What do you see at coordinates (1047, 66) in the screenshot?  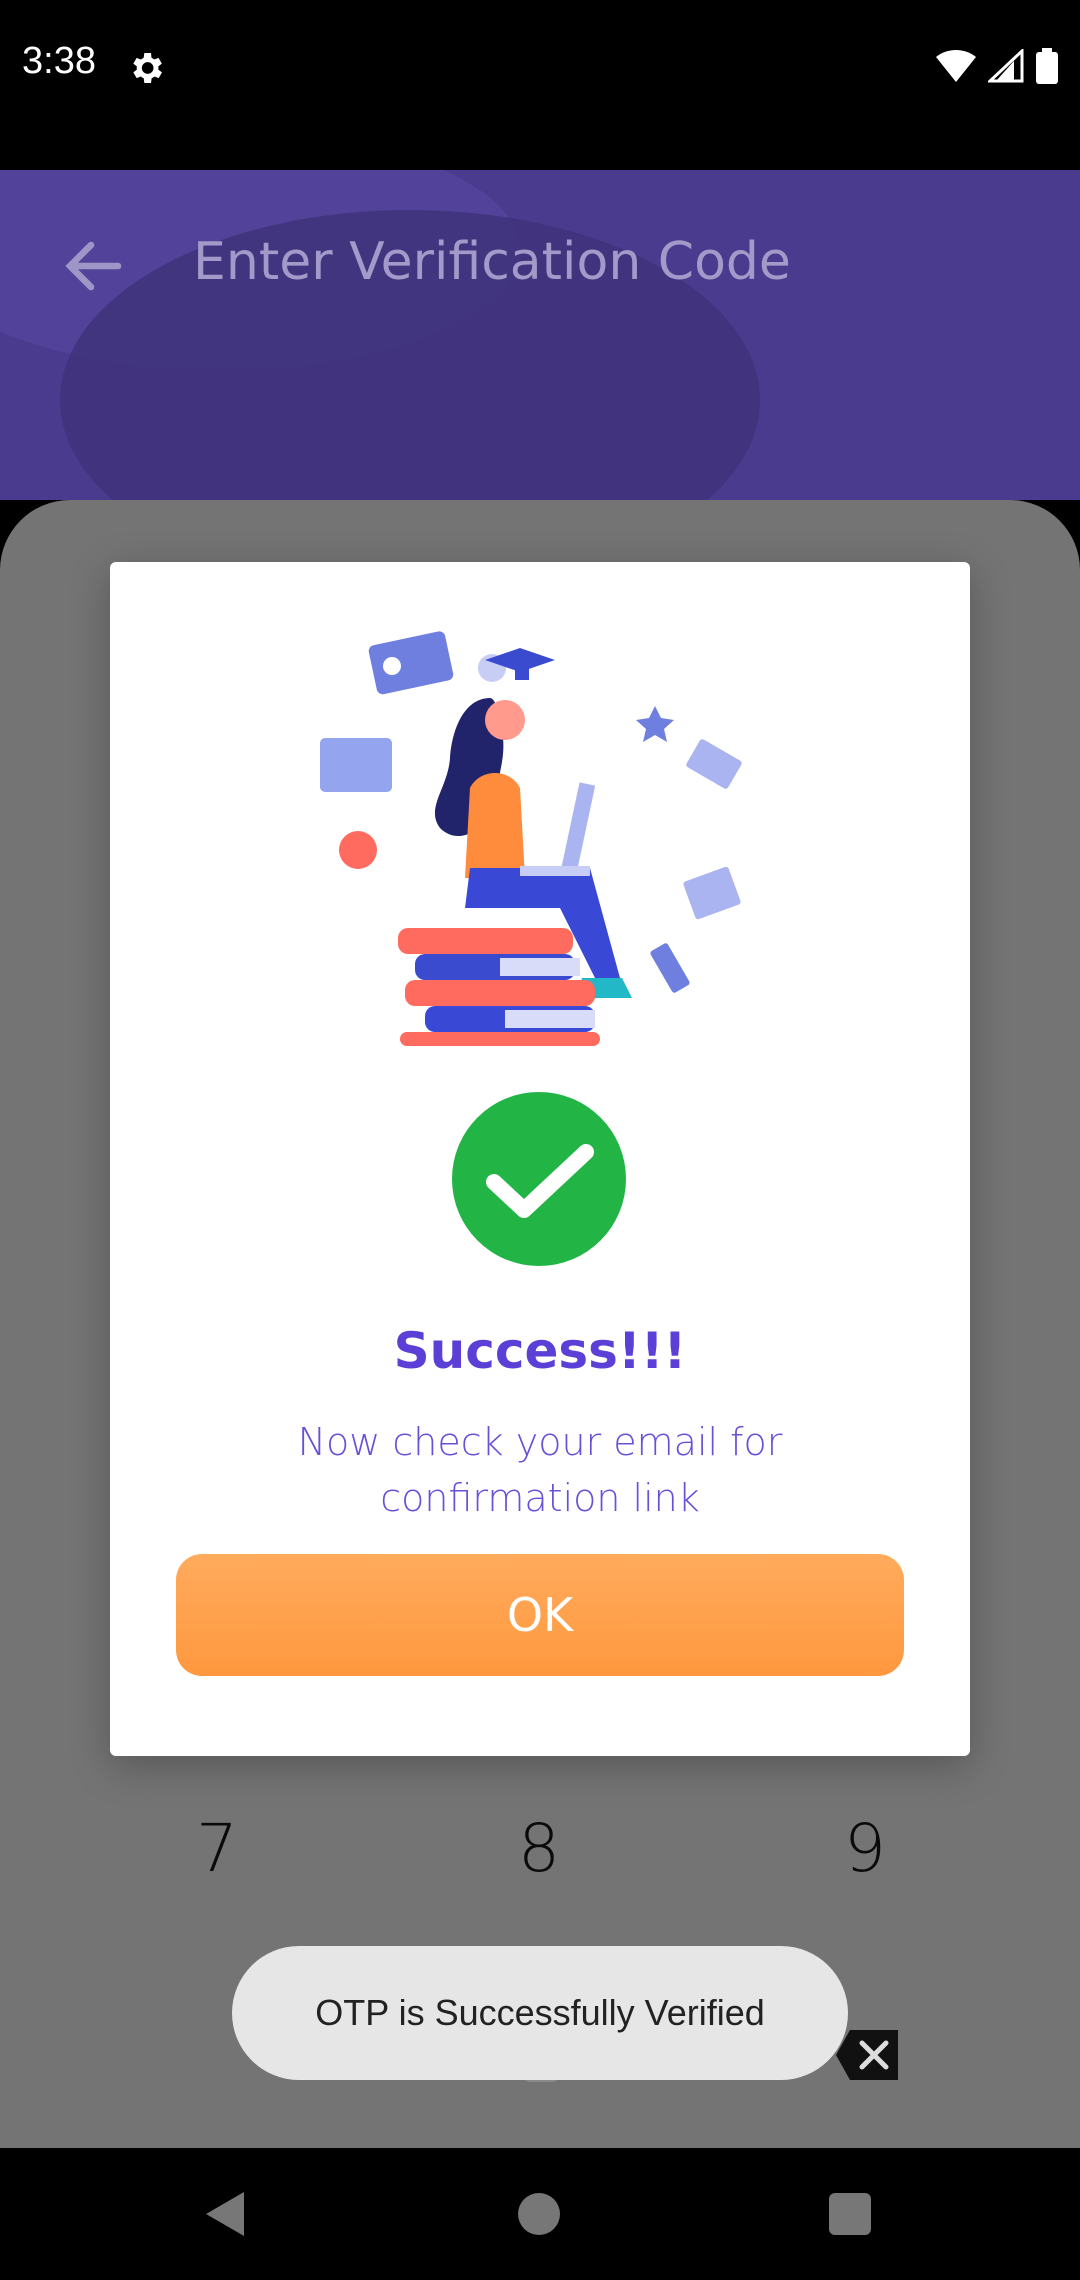 I see `battery-icon` at bounding box center [1047, 66].